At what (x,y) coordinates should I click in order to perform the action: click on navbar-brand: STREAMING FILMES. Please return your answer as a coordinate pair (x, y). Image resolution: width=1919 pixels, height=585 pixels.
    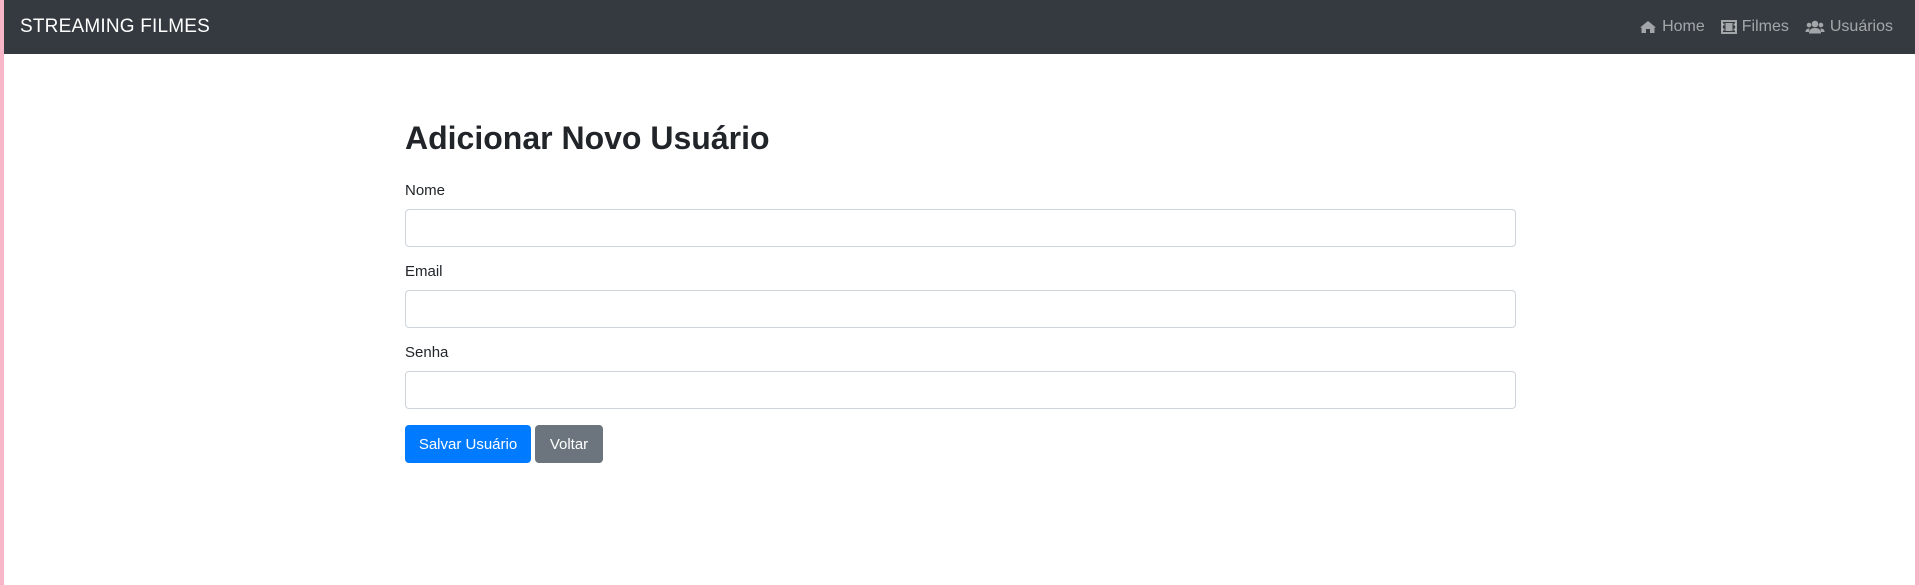
    Looking at the image, I should click on (115, 27).